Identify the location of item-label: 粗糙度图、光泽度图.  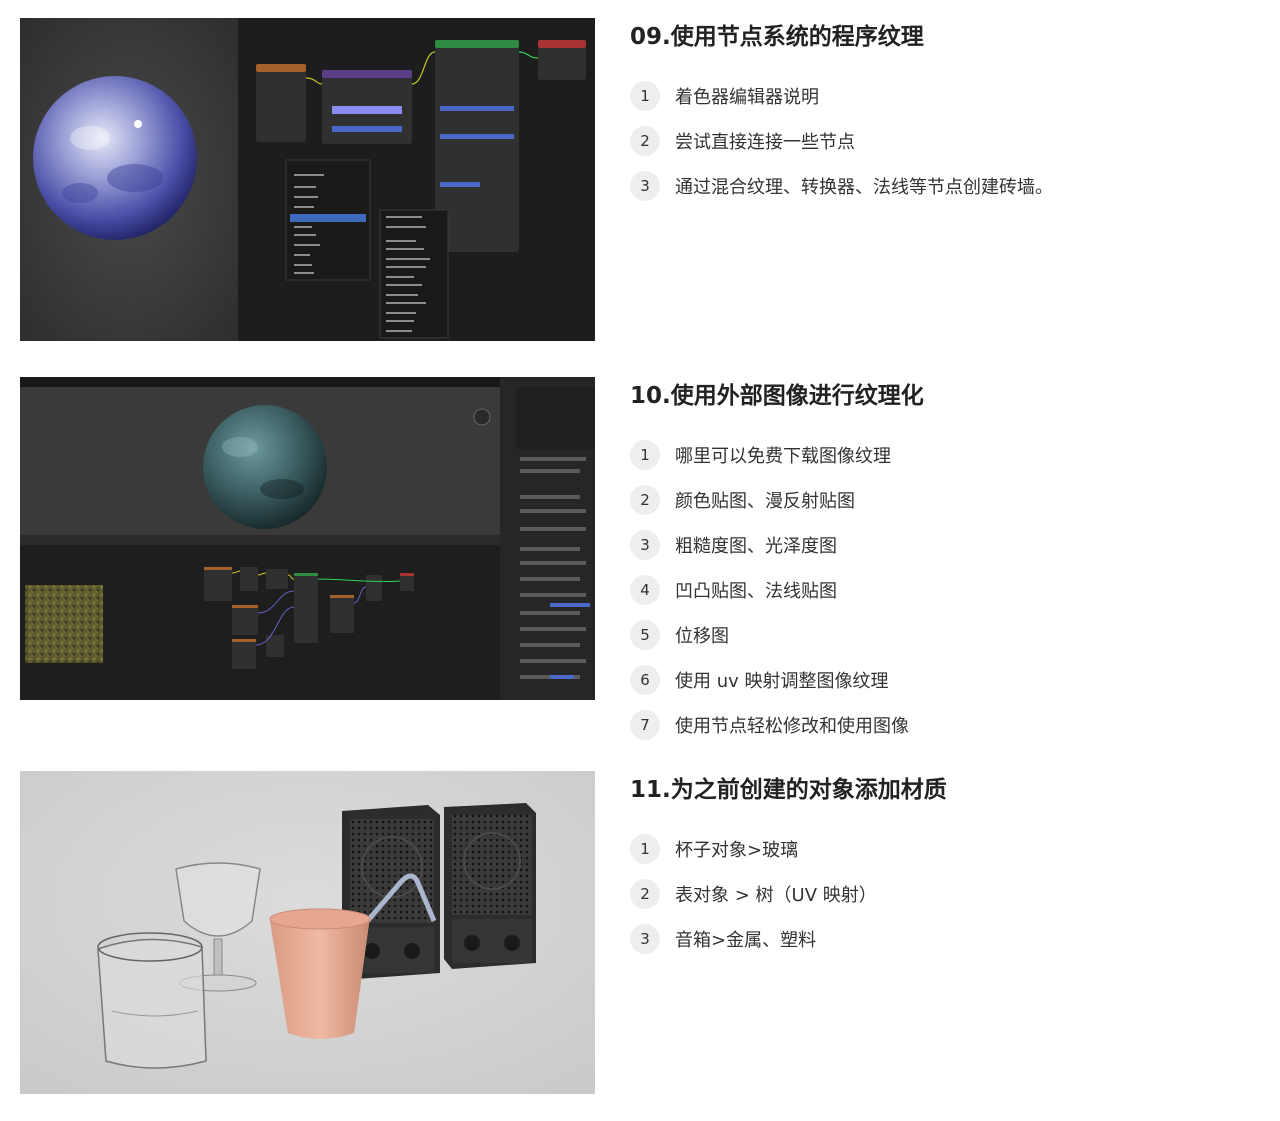
(756, 546).